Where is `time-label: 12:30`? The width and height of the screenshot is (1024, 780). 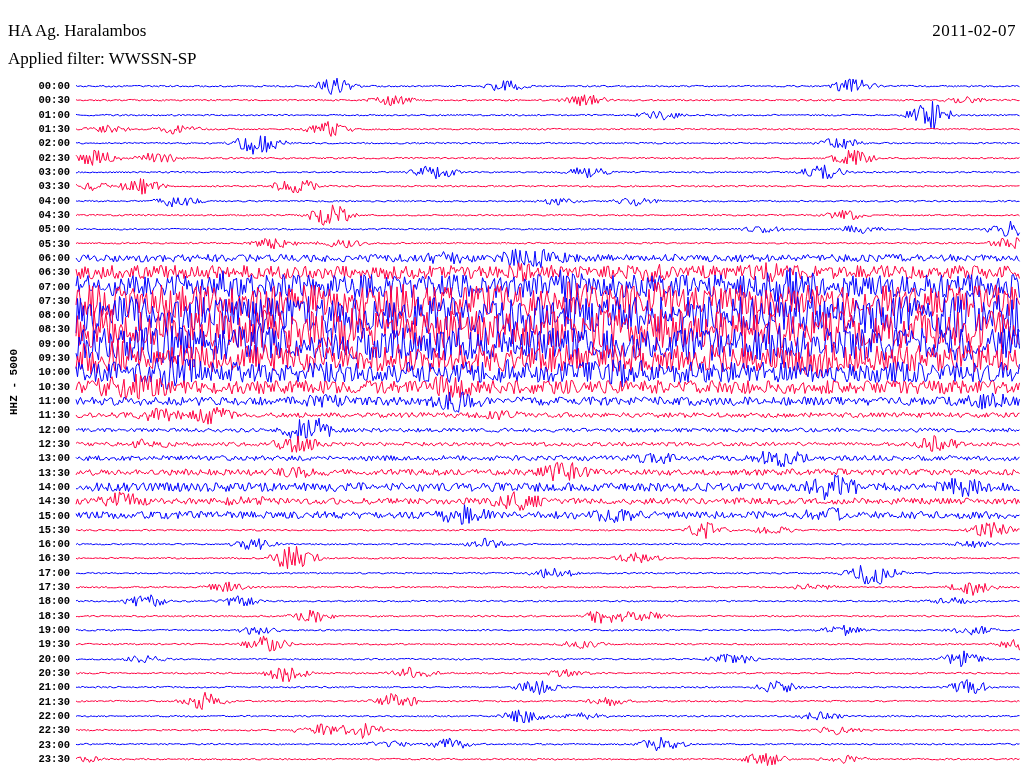 time-label: 12:30 is located at coordinates (53, 443).